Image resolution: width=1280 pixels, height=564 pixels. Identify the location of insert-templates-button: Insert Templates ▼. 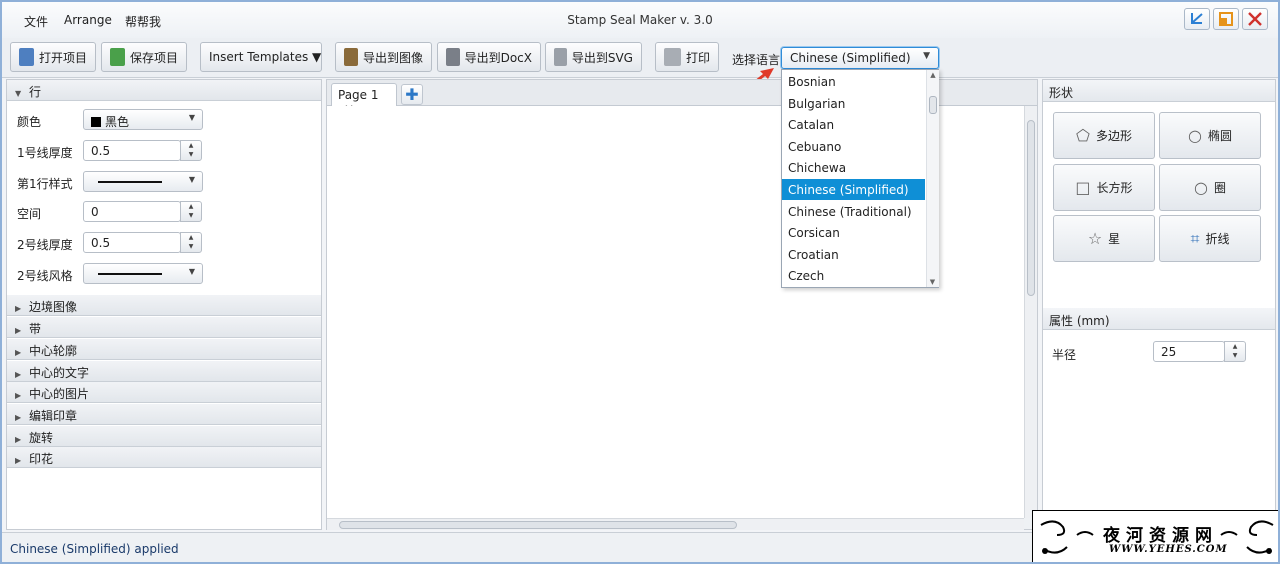
(261, 57).